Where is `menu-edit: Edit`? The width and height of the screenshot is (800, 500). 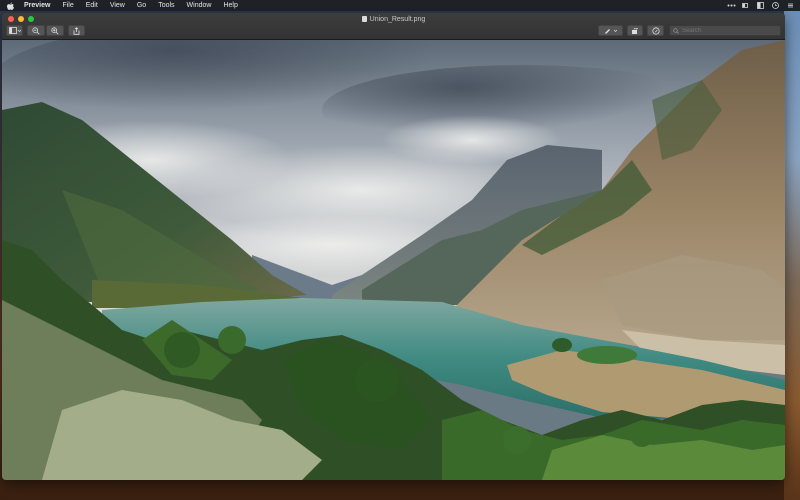
menu-edit: Edit is located at coordinates (92, 5).